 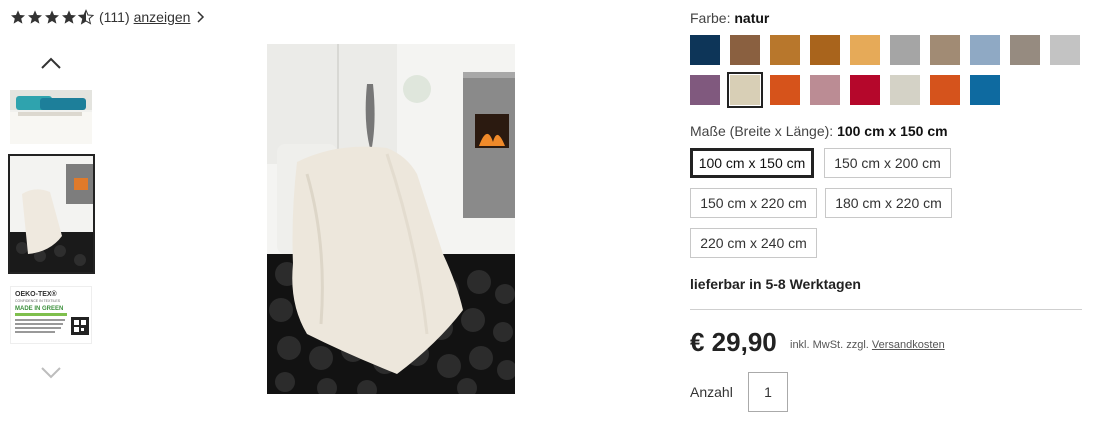 I want to click on svg-text: OEKO-TEX®, so click(x=36, y=294).